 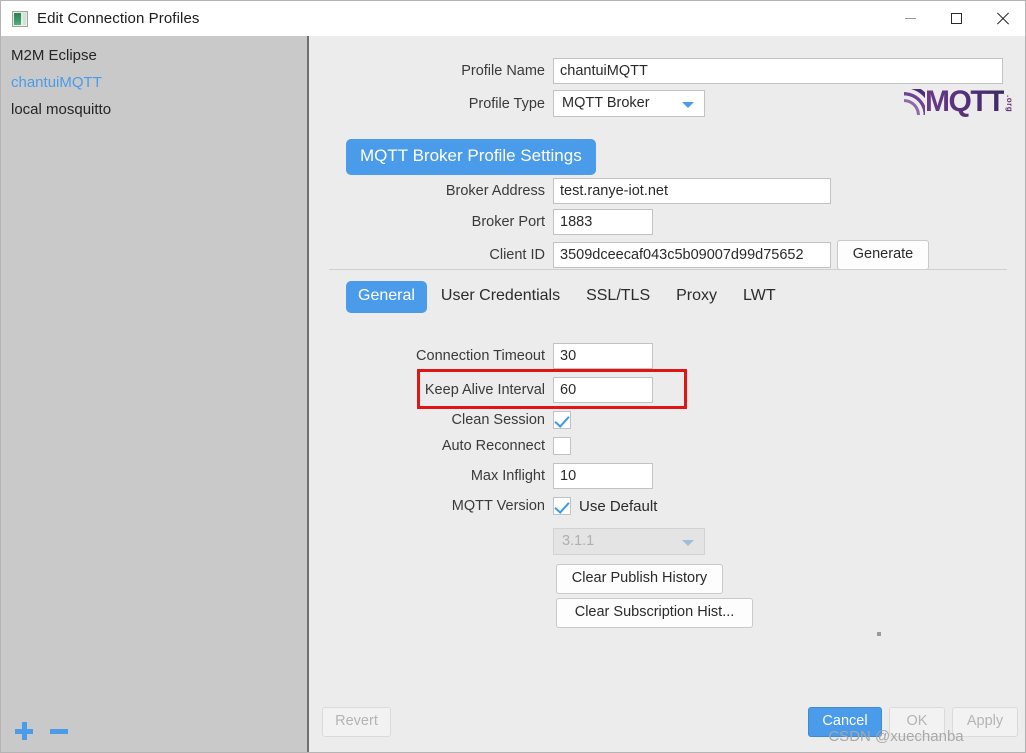 I want to click on maximize-icon, so click(x=956, y=18).